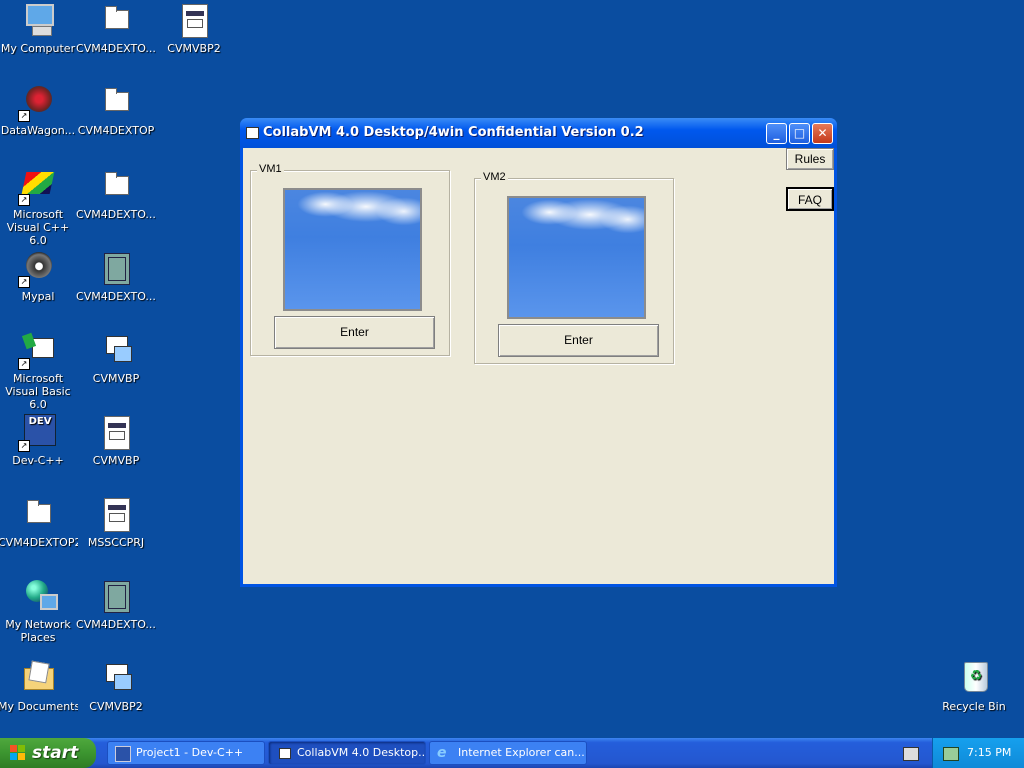  What do you see at coordinates (989, 753) in the screenshot?
I see `clock: 7:15 PM` at bounding box center [989, 753].